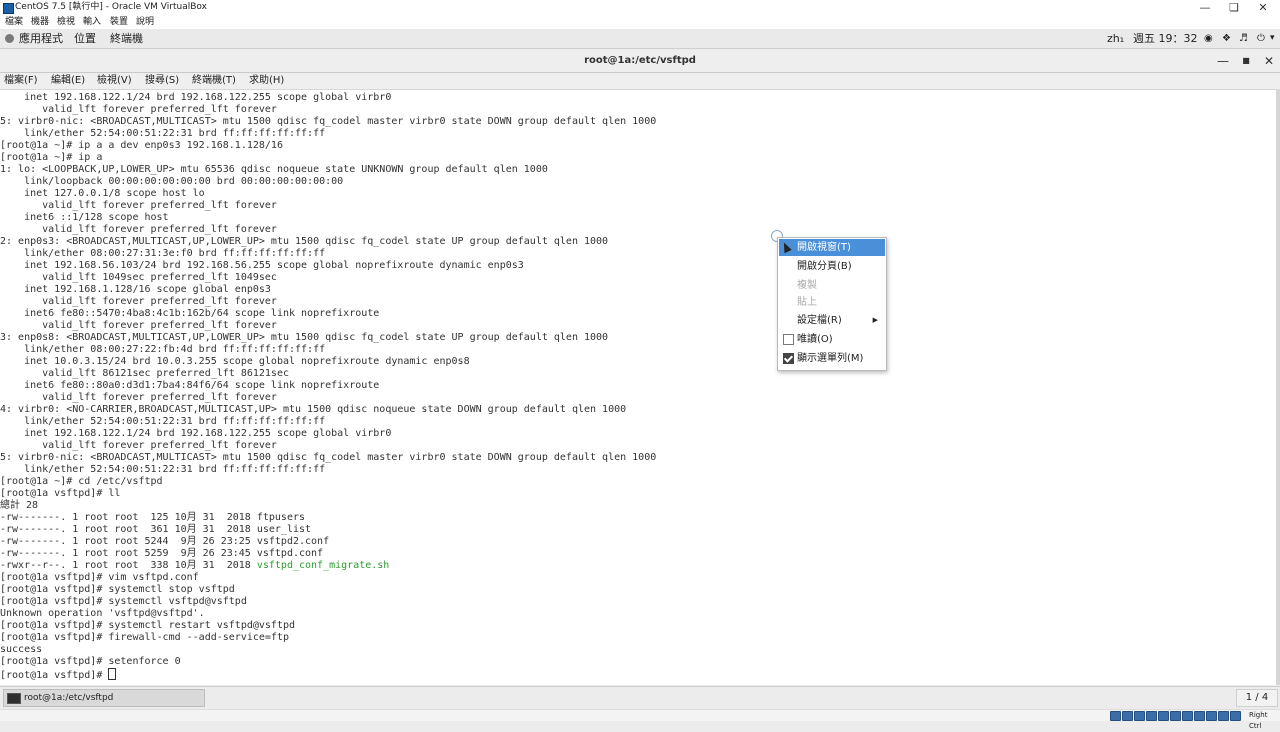 This screenshot has height=732, width=1280. I want to click on taskbar-terminal-item: root@1a:/etc/vsftpd, so click(104, 698).